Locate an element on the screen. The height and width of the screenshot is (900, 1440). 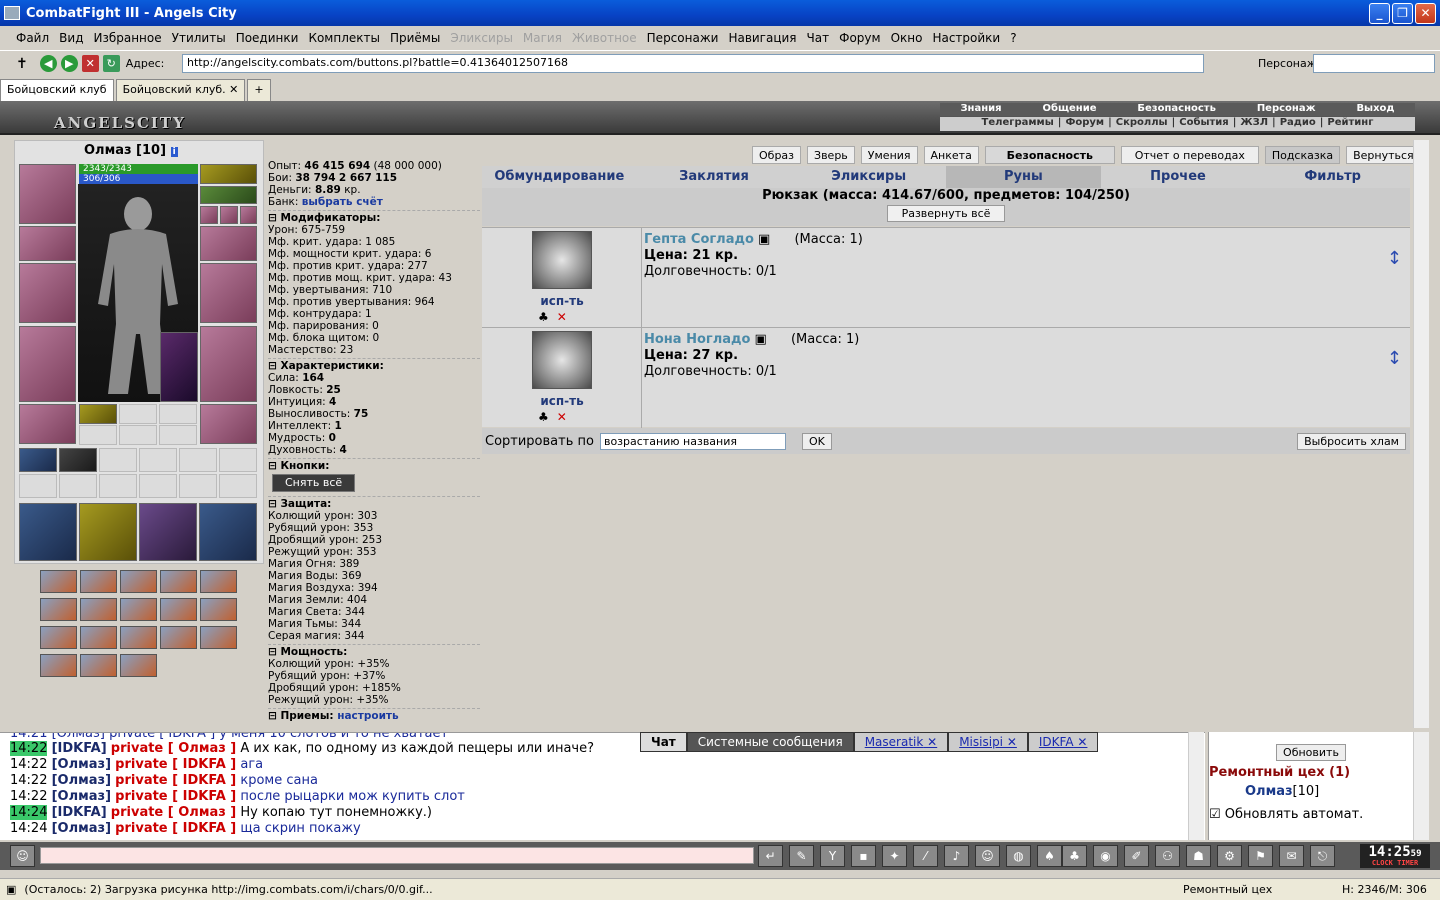
submenu-item: ЖЗЛ is located at coordinates (1254, 124).